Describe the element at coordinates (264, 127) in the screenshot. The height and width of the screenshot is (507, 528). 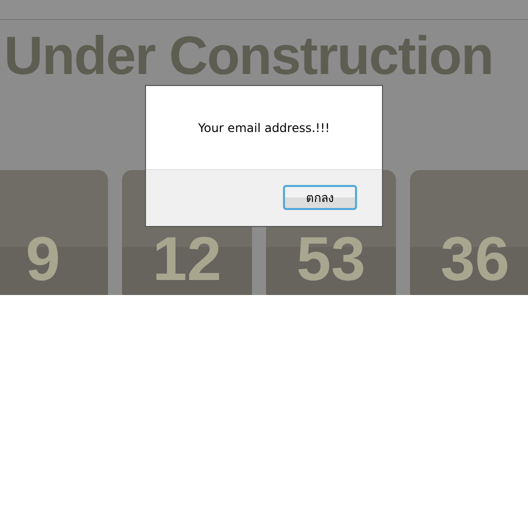
I see `alert-message: Your email address.!!!` at that location.